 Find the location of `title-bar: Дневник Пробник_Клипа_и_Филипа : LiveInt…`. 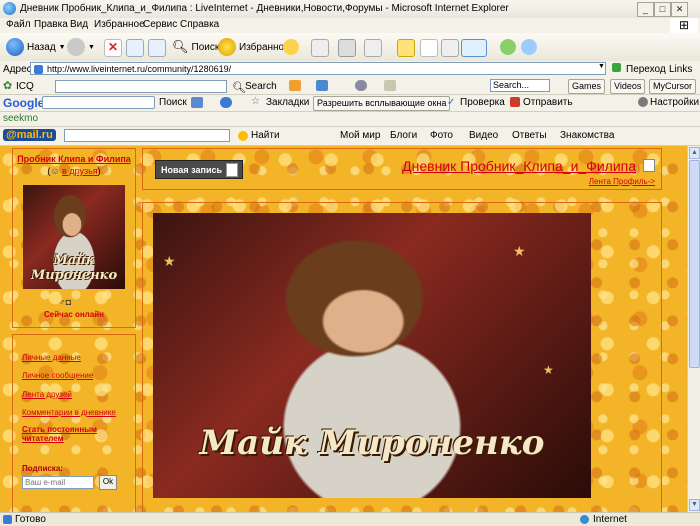

title-bar: Дневник Пробник_Клипа_и_Филипа : LiveInt… is located at coordinates (350, 9).